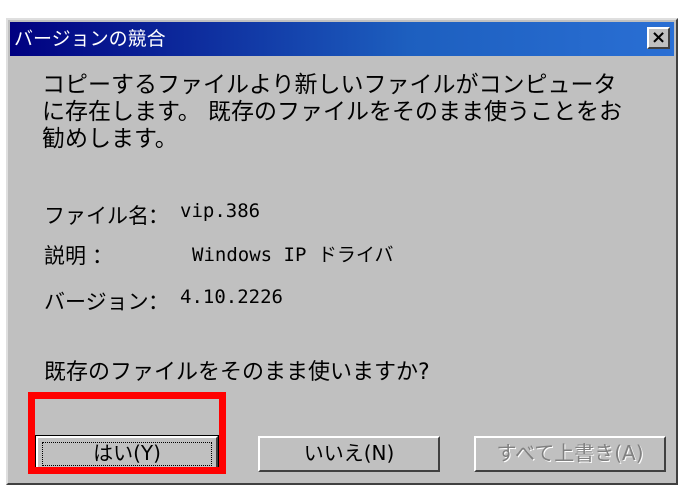 The width and height of the screenshot is (682, 486). What do you see at coordinates (102, 256) in the screenshot?
I see `description-colon: ：` at bounding box center [102, 256].